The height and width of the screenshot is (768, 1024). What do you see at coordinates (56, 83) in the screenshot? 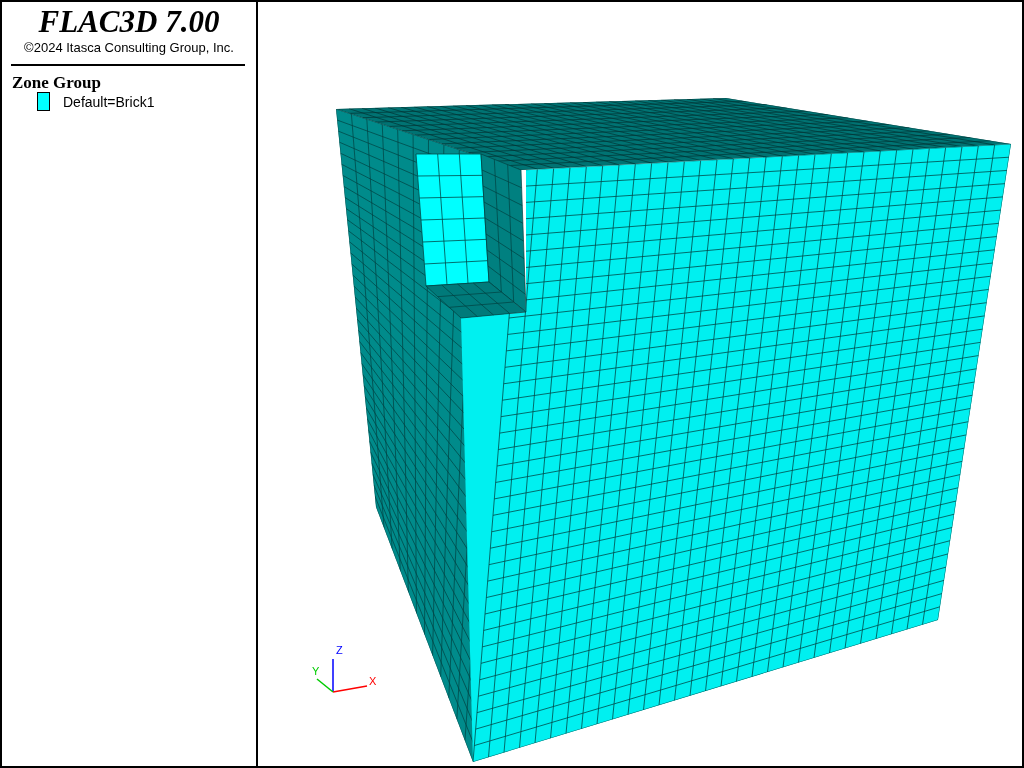
I see `legend-title: Zone Group` at bounding box center [56, 83].